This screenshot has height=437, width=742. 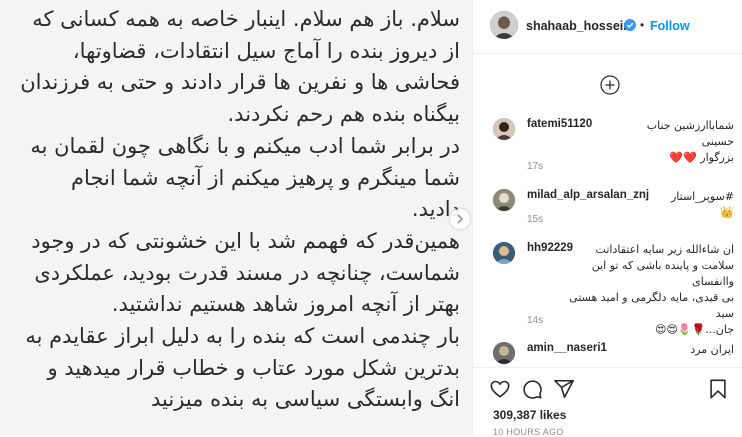 What do you see at coordinates (564, 389) in the screenshot?
I see `share-icon` at bounding box center [564, 389].